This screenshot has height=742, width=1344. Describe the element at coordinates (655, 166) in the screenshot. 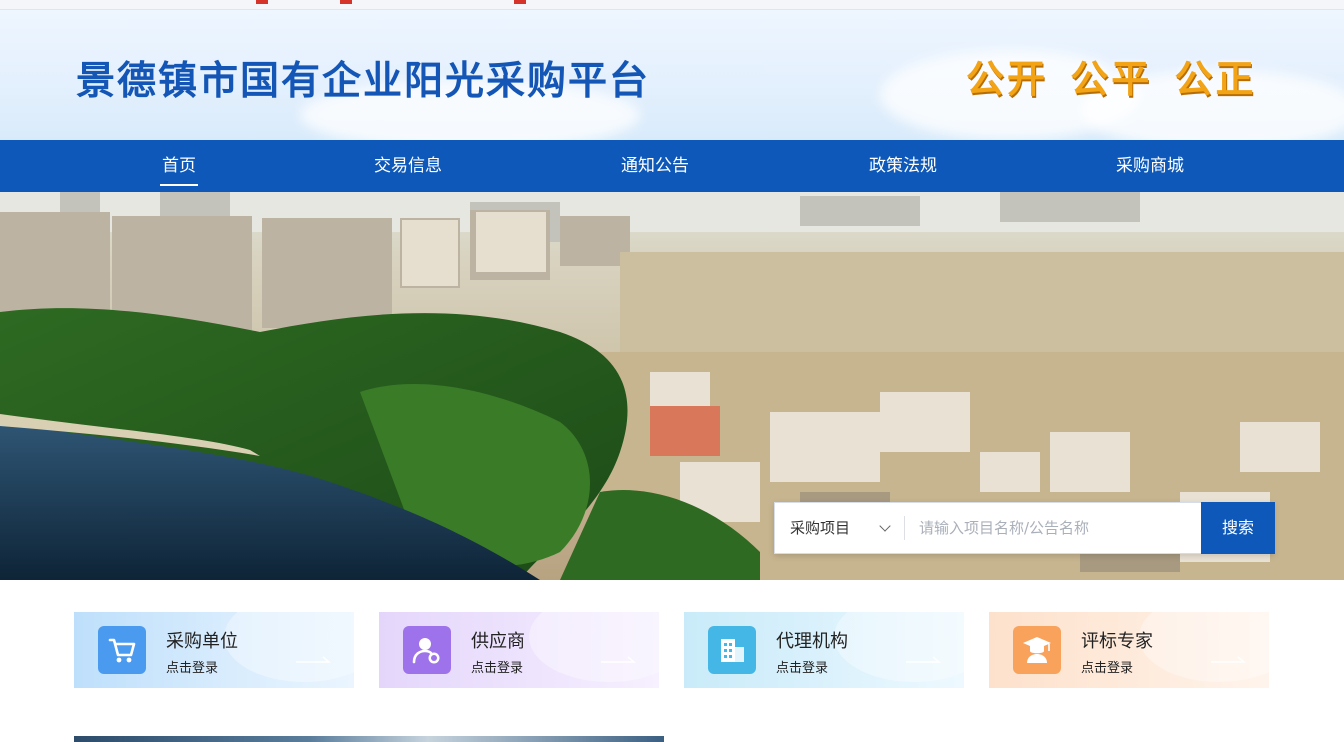

I see `nav-item-notices: 通知公告` at that location.